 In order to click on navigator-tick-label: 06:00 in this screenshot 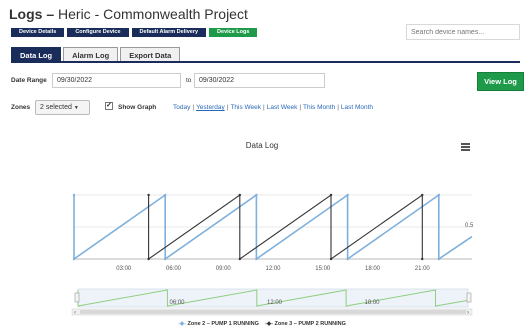, I will do `click(178, 303)`.